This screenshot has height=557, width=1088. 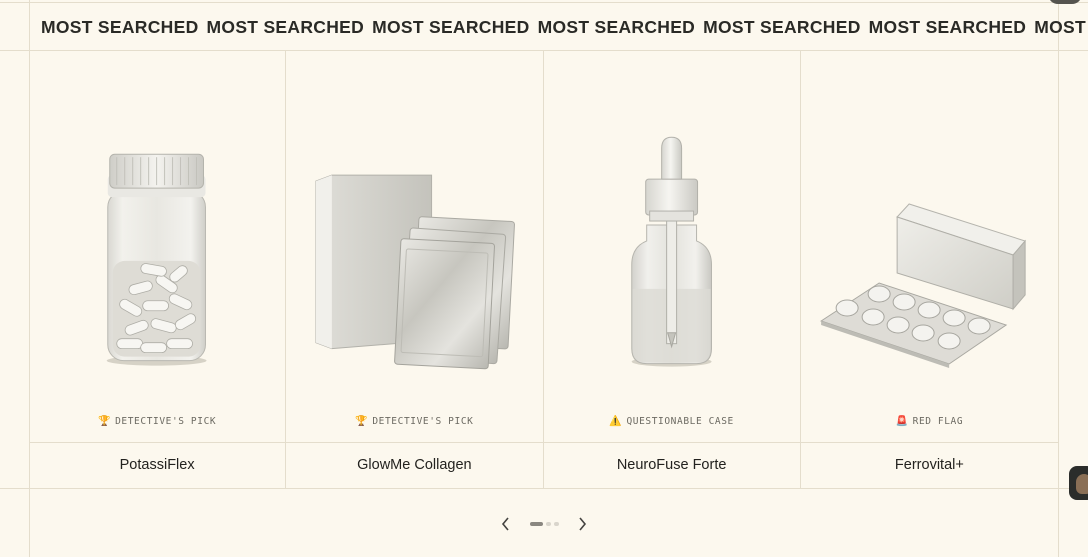 I want to click on next-button, so click(x=582, y=524).